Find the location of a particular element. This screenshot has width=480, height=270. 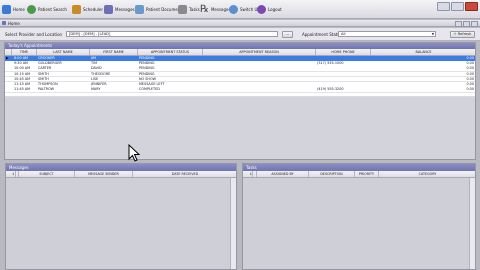

col-home-phone: HOME PHONE is located at coordinates (343, 52).